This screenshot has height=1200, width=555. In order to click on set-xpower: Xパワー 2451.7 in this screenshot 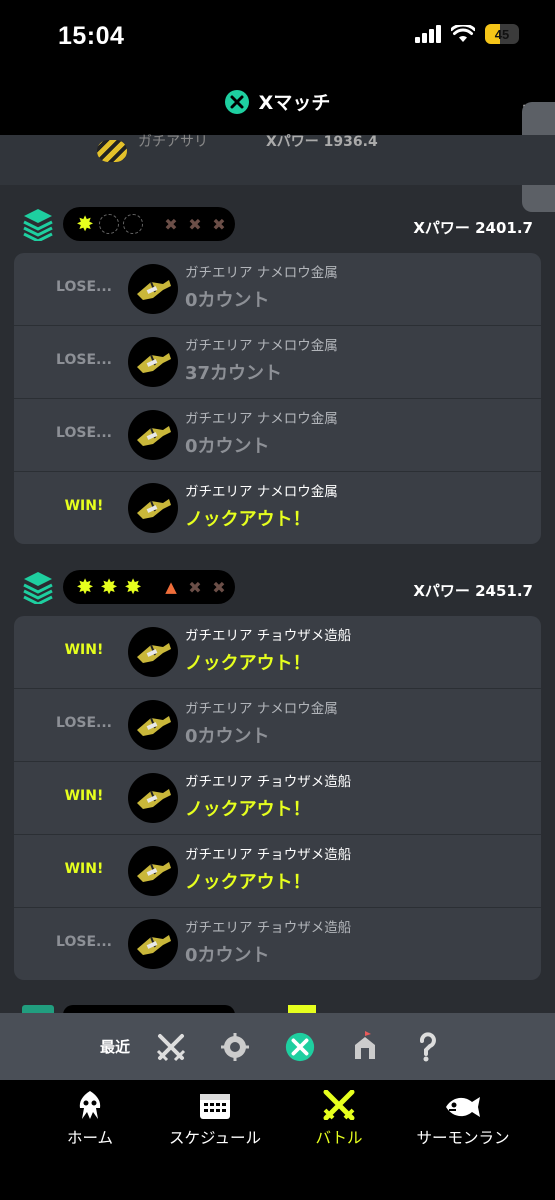, I will do `click(473, 591)`.